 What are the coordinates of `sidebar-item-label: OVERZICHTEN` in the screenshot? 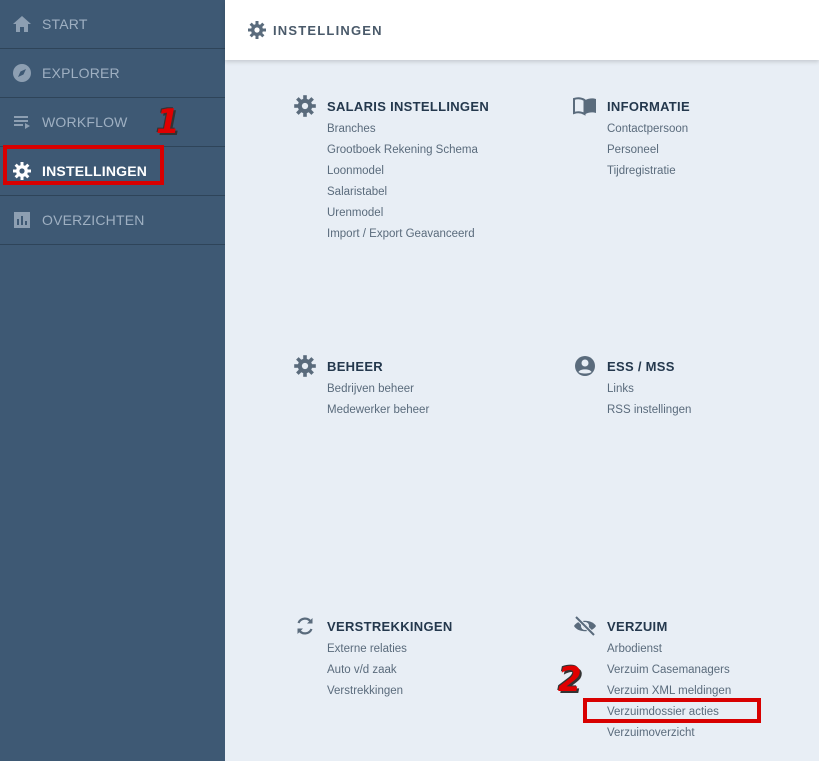 It's located at (93, 220).